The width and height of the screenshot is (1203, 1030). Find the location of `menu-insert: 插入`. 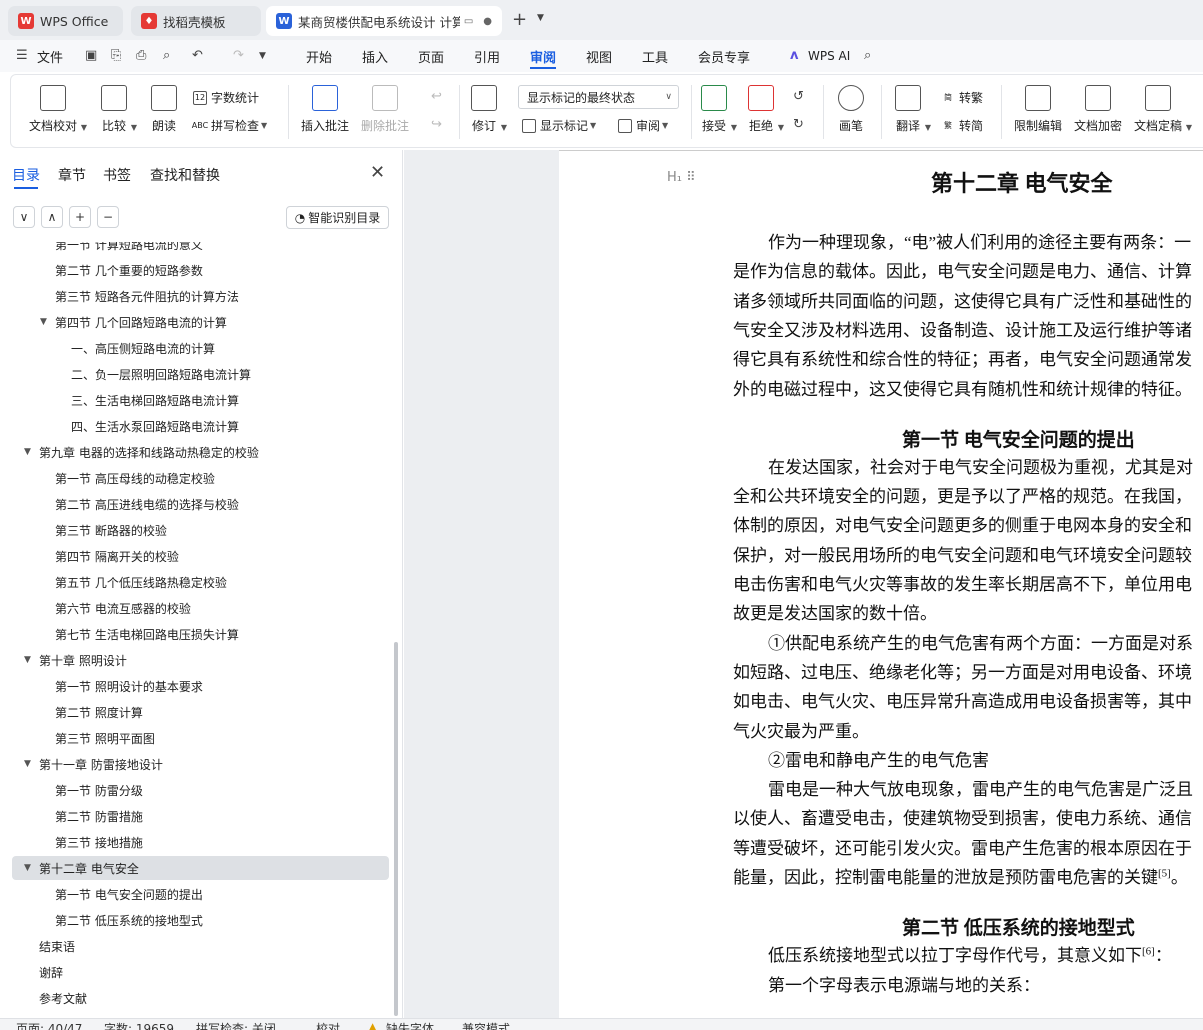

menu-insert: 插入 is located at coordinates (375, 56).